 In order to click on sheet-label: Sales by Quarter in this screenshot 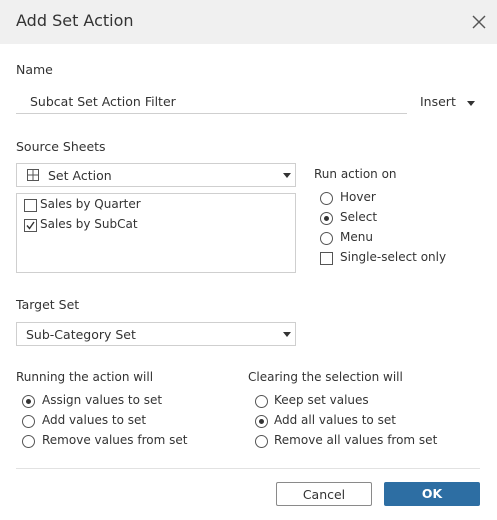, I will do `click(90, 204)`.